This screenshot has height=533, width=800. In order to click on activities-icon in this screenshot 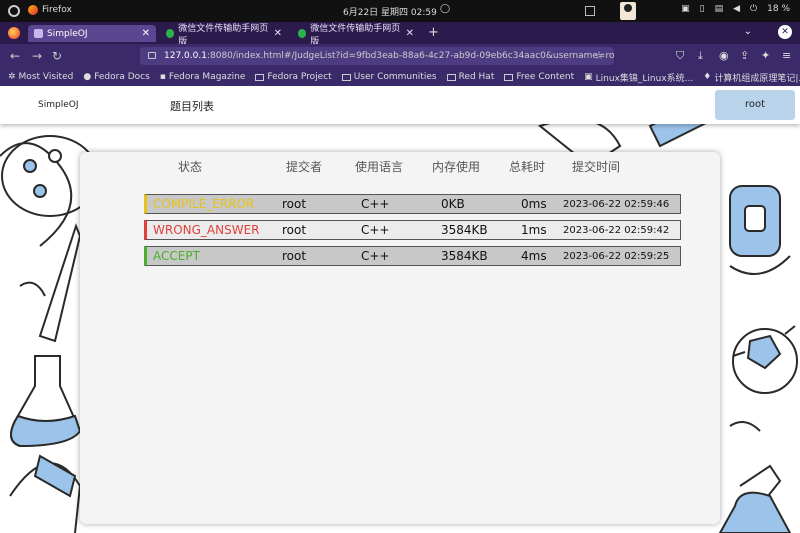, I will do `click(14, 11)`.